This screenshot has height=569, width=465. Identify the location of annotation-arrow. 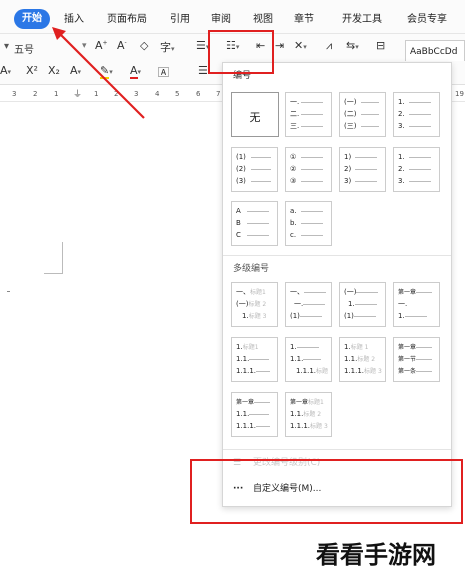
(98, 73).